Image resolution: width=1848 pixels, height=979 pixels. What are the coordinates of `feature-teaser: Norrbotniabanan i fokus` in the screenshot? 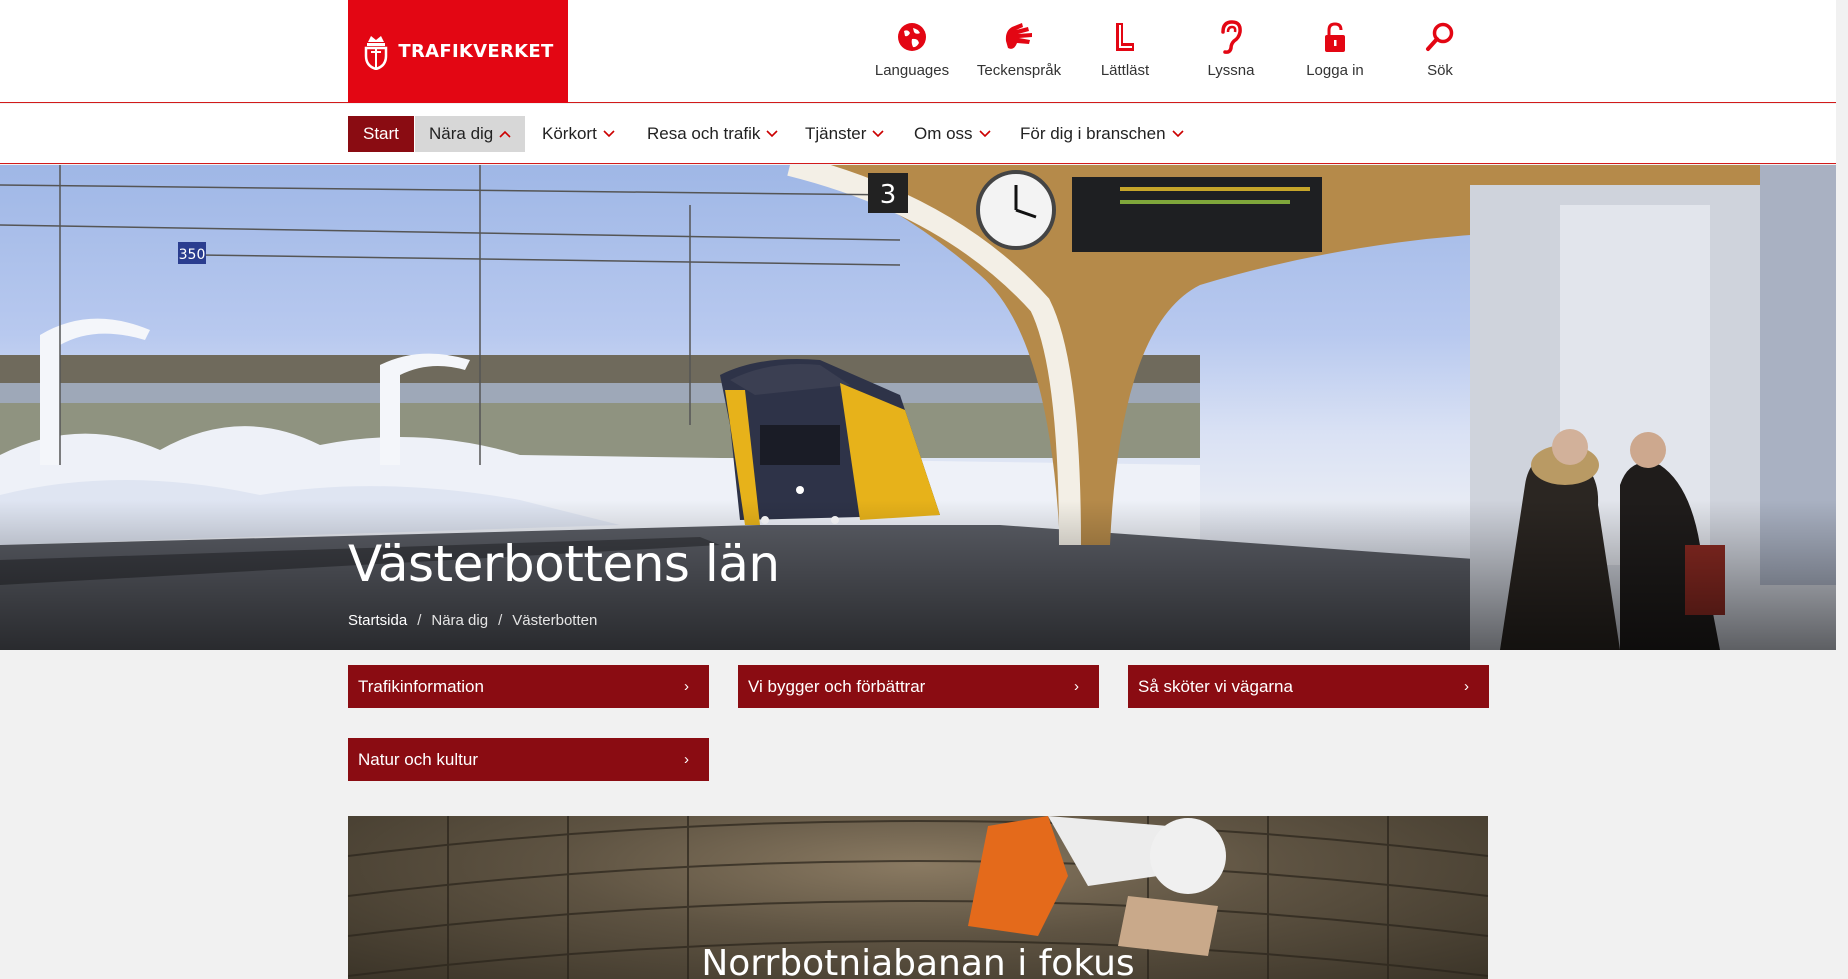 It's located at (918, 897).